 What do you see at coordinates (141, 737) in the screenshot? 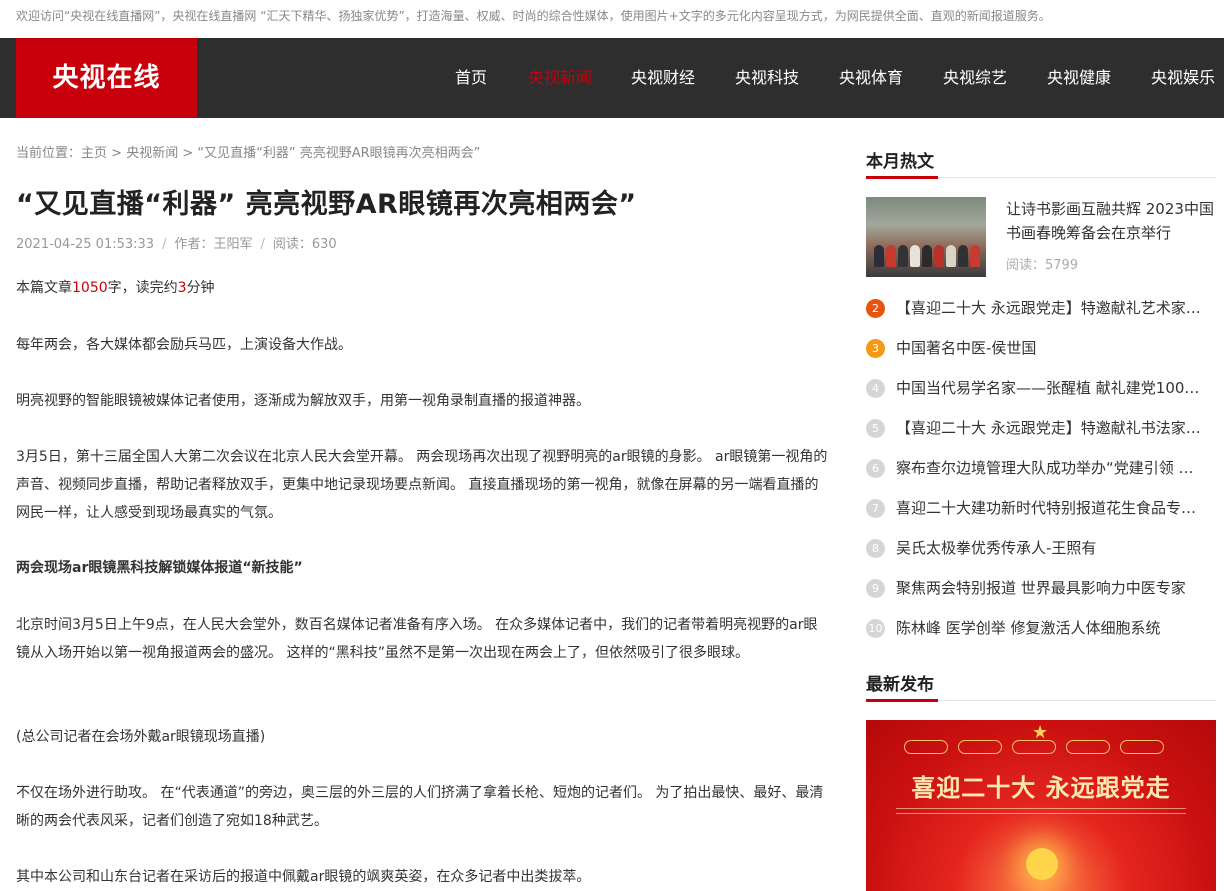
I see `image-caption: (总公司记者在会场外戴ar眼镜现场直播)` at bounding box center [141, 737].